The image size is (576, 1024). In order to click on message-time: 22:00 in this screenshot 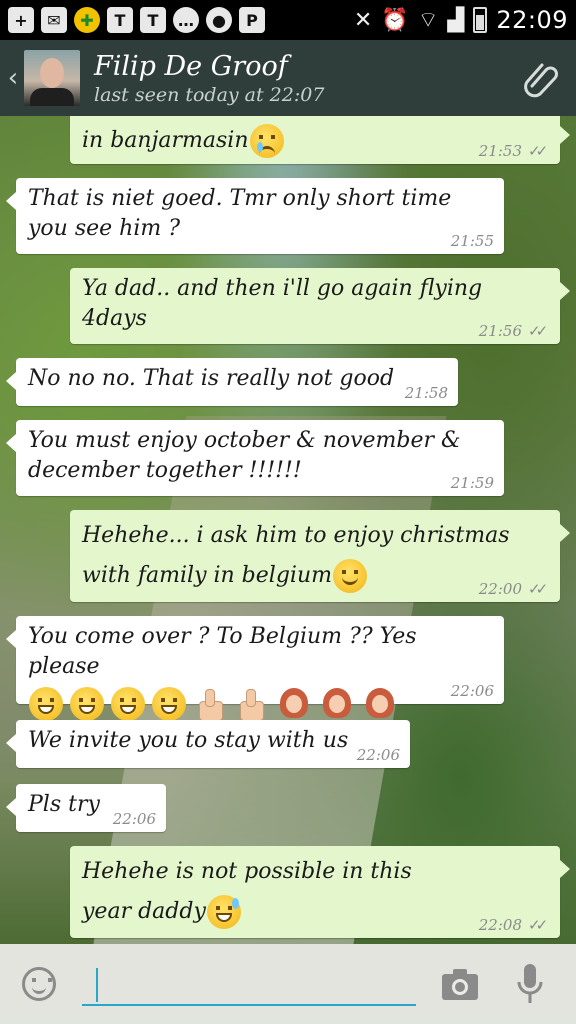, I will do `click(500, 589)`.